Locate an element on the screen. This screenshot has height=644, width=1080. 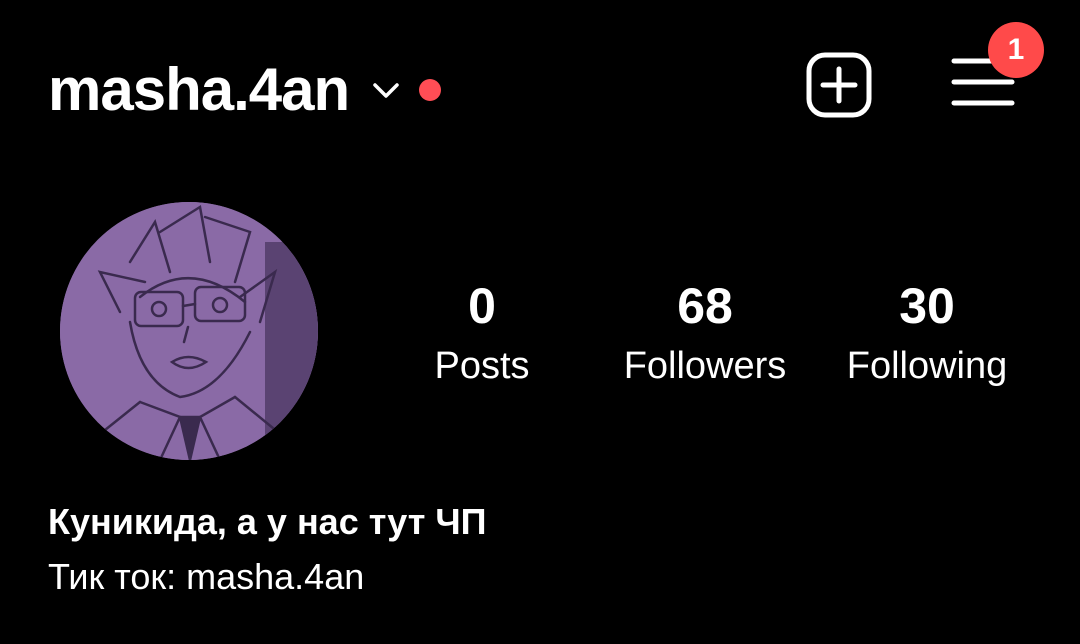
plus-square-icon is located at coordinates (839, 85).